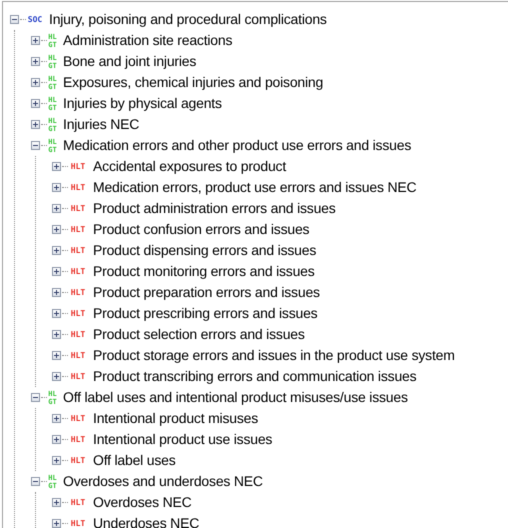 Image resolution: width=508 pixels, height=528 pixels. I want to click on tree-item-label: Product prescribing errors and issues, so click(205, 313).